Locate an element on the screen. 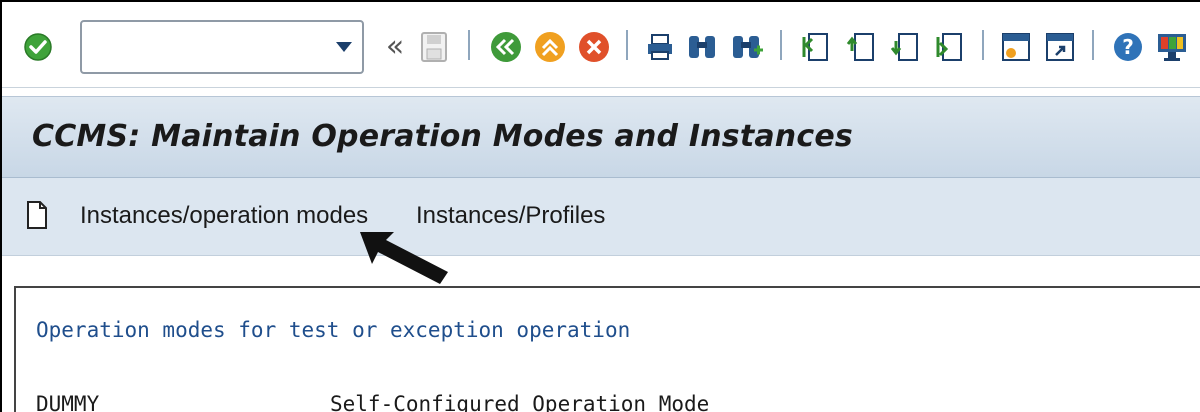 This screenshot has height=412, width=1200. help-icon: ? is located at coordinates (1128, 47).